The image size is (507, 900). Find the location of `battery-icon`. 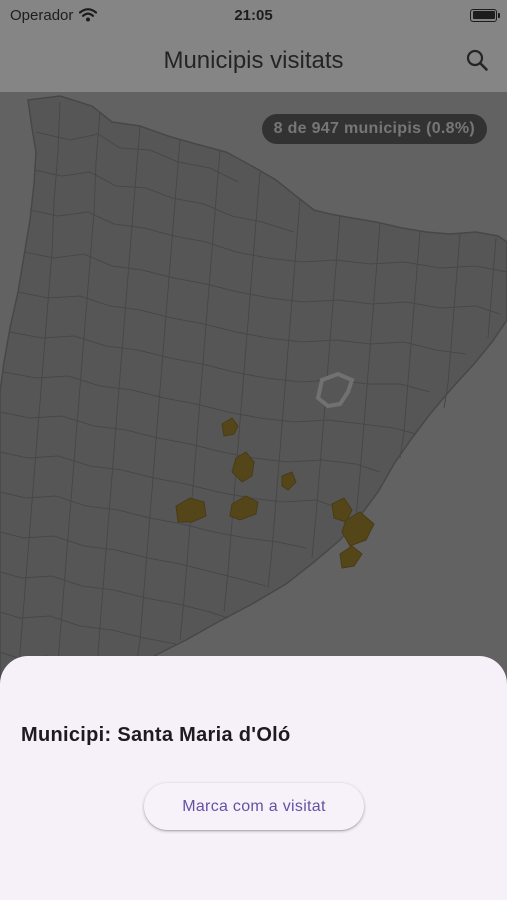

battery-icon is located at coordinates (485, 15).